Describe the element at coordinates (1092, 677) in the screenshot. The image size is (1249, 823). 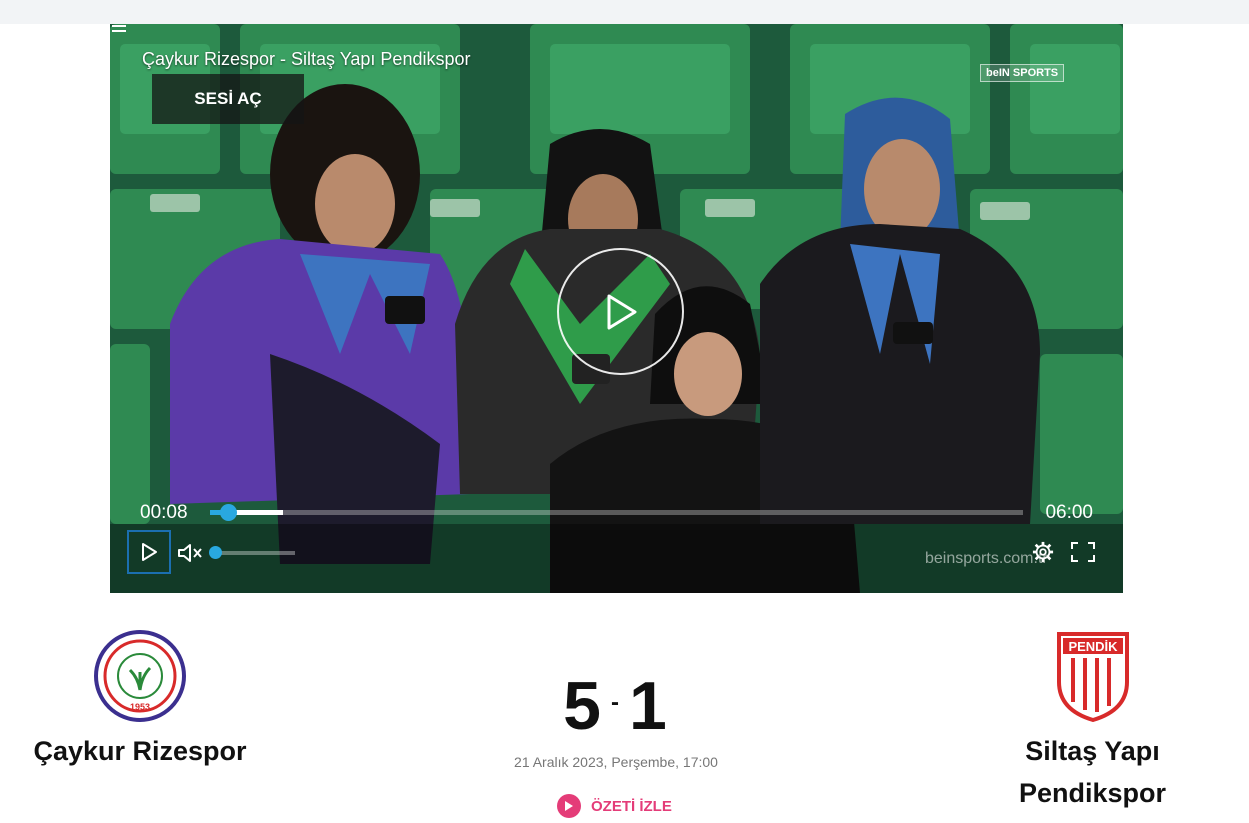
I see `away-team-crest: PENDİK` at that location.